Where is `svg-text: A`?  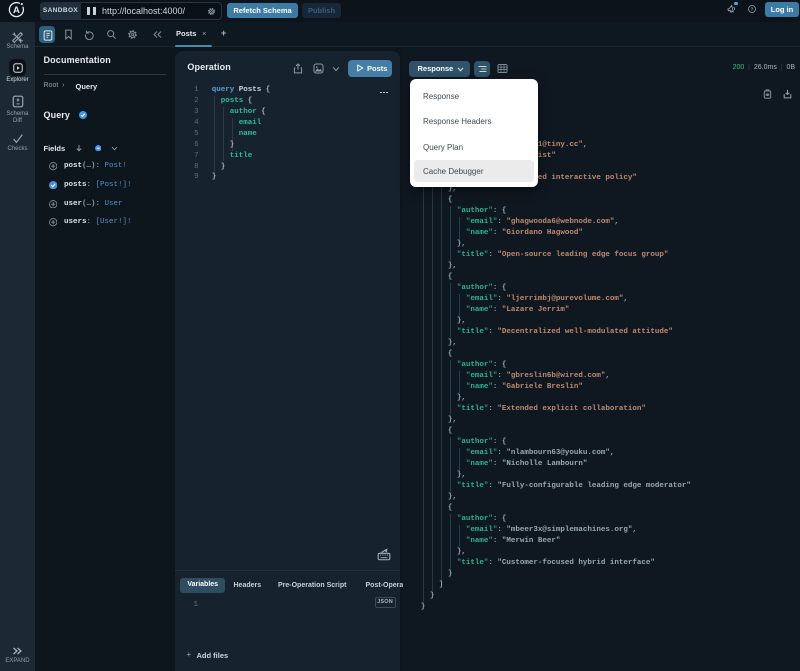 svg-text: A is located at coordinates (16, 10).